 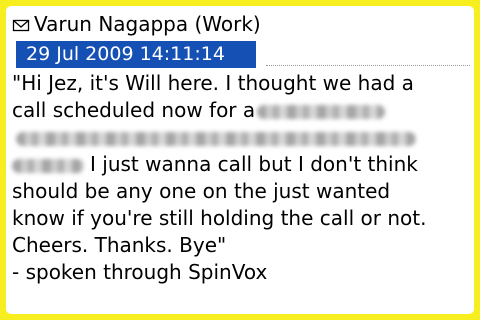 I want to click on message-line: I just wanna call but I don't think, so click(x=243, y=164).